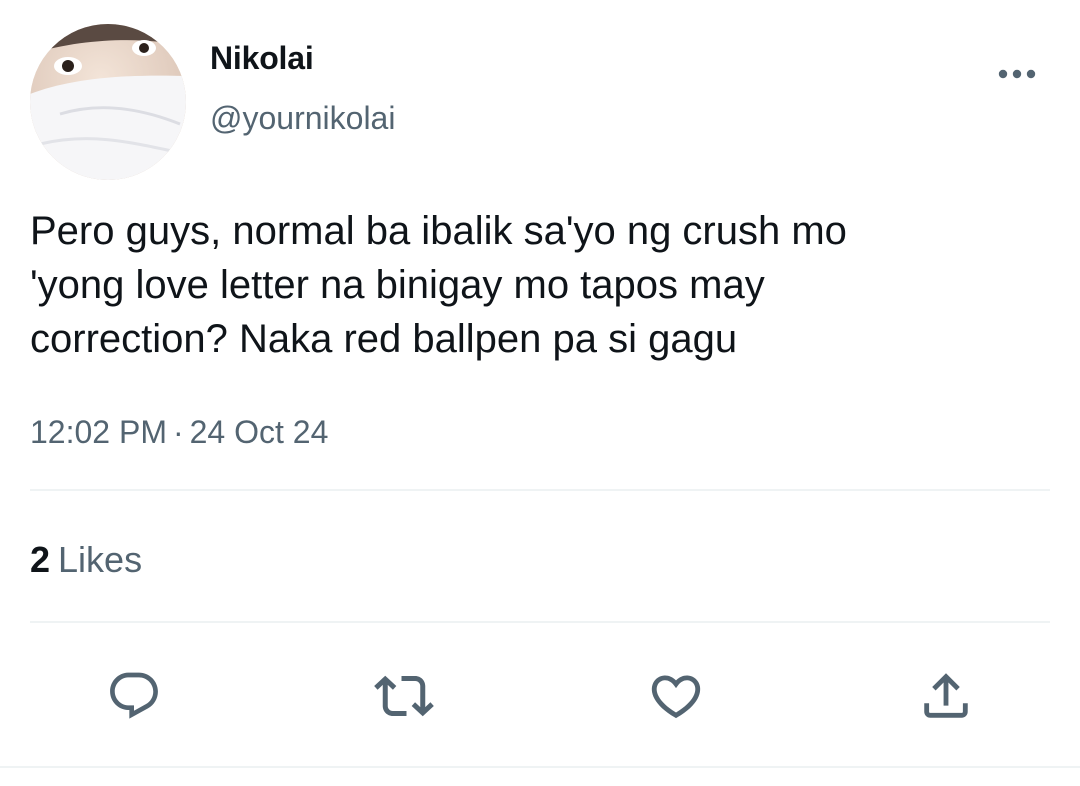  Describe the element at coordinates (259, 432) in the screenshot. I see `tweet-date: 24 Oct 24` at that location.